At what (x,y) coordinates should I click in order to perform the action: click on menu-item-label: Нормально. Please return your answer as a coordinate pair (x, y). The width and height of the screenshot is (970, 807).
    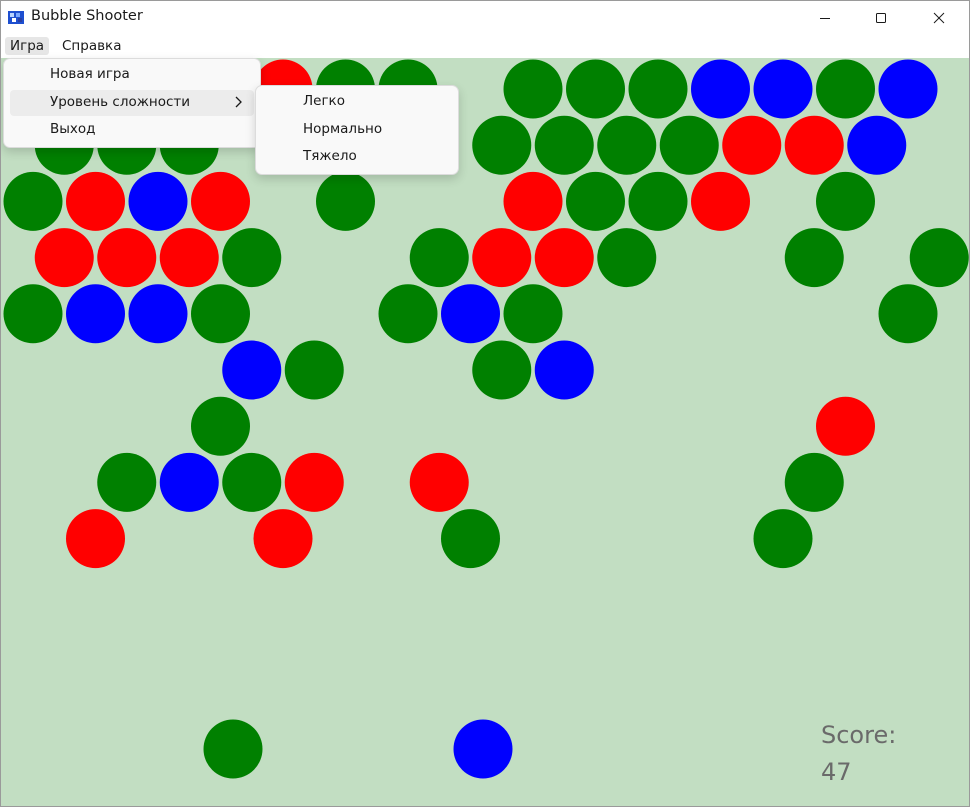
    Looking at the image, I should click on (343, 129).